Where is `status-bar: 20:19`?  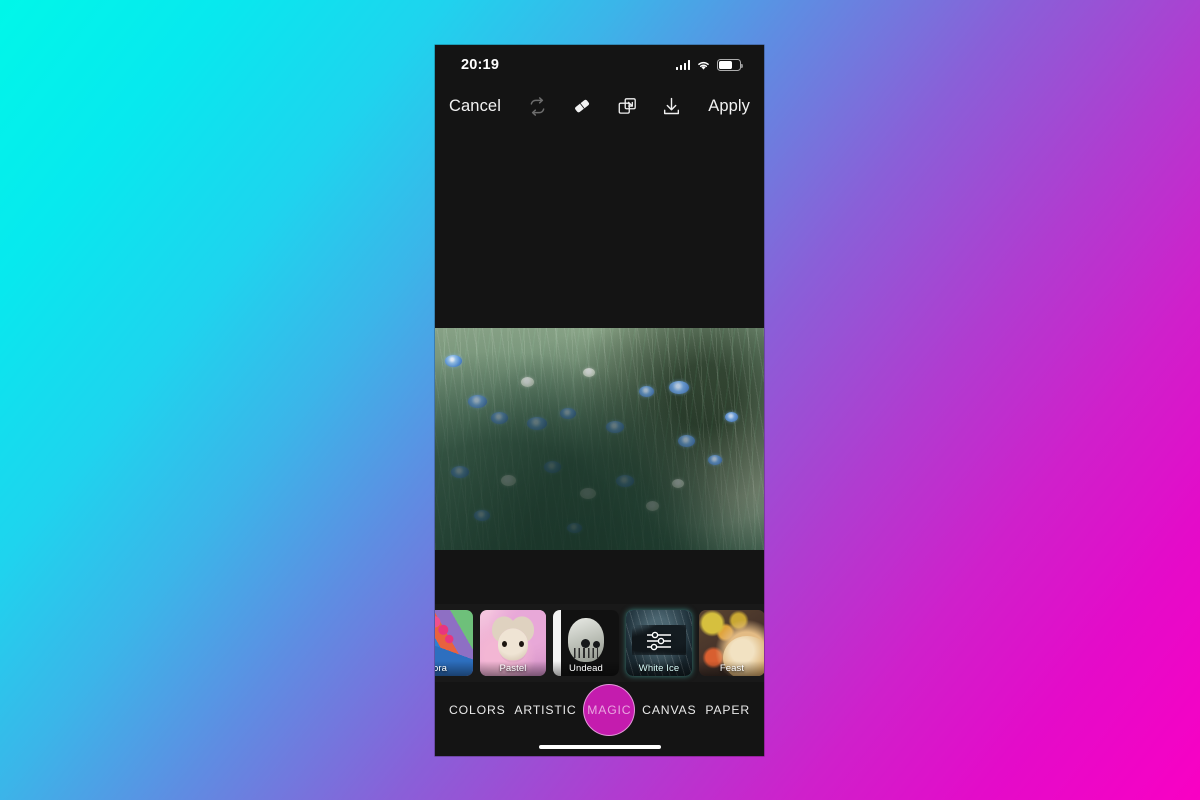
status-bar: 20:19 is located at coordinates (599, 65).